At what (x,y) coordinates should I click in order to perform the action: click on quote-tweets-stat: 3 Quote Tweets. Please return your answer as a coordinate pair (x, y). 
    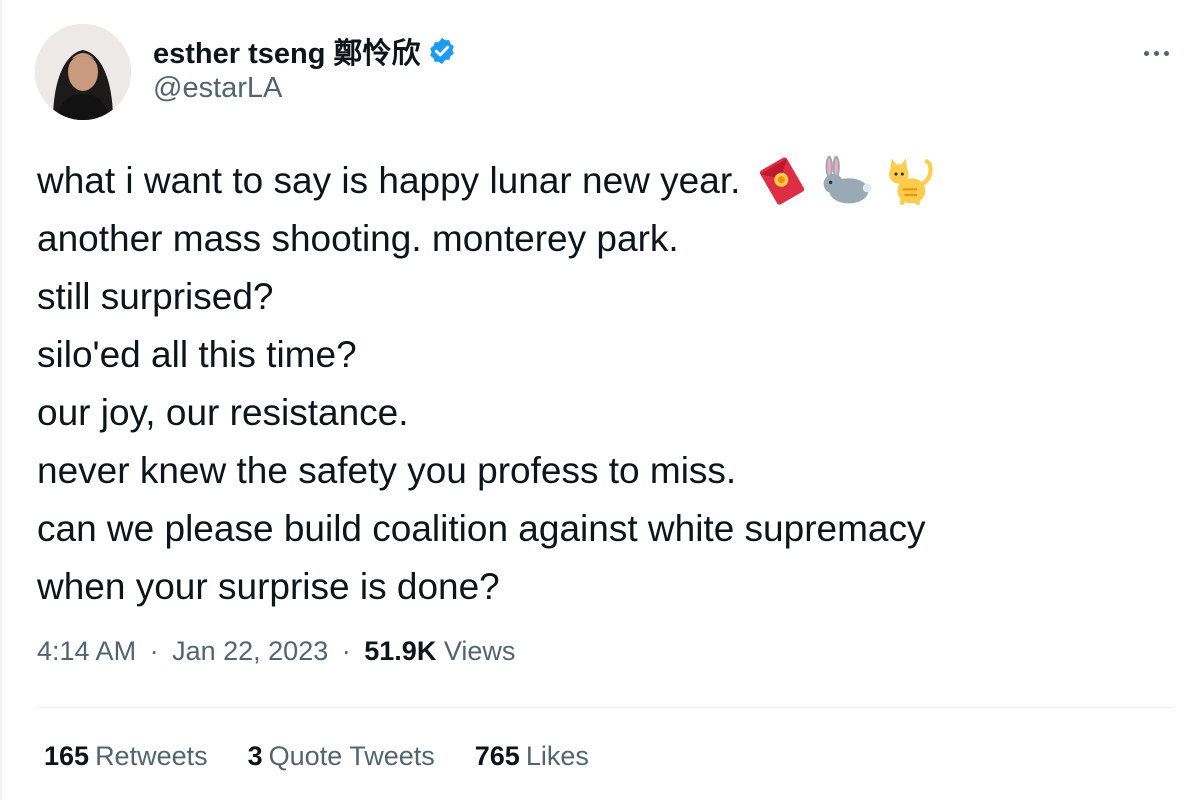
    Looking at the image, I should click on (341, 756).